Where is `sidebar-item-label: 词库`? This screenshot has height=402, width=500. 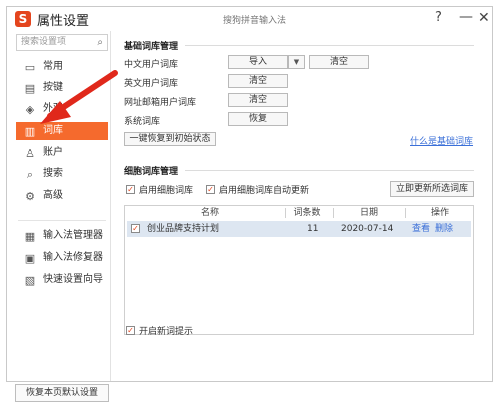 sidebar-item-label: 词库 is located at coordinates (53, 130).